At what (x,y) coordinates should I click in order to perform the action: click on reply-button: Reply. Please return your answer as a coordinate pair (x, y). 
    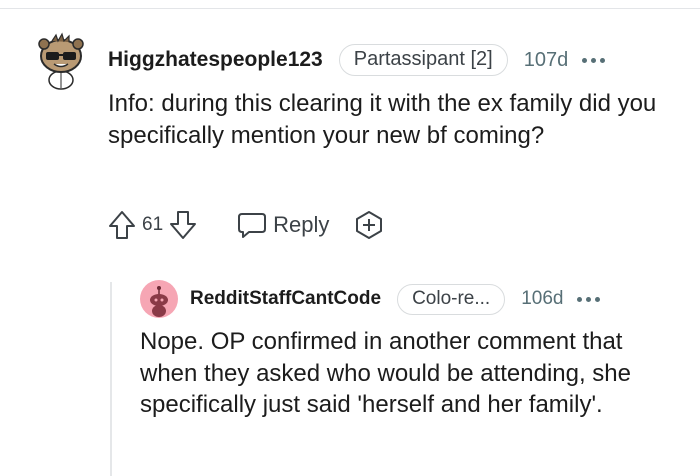
    Looking at the image, I should click on (283, 225).